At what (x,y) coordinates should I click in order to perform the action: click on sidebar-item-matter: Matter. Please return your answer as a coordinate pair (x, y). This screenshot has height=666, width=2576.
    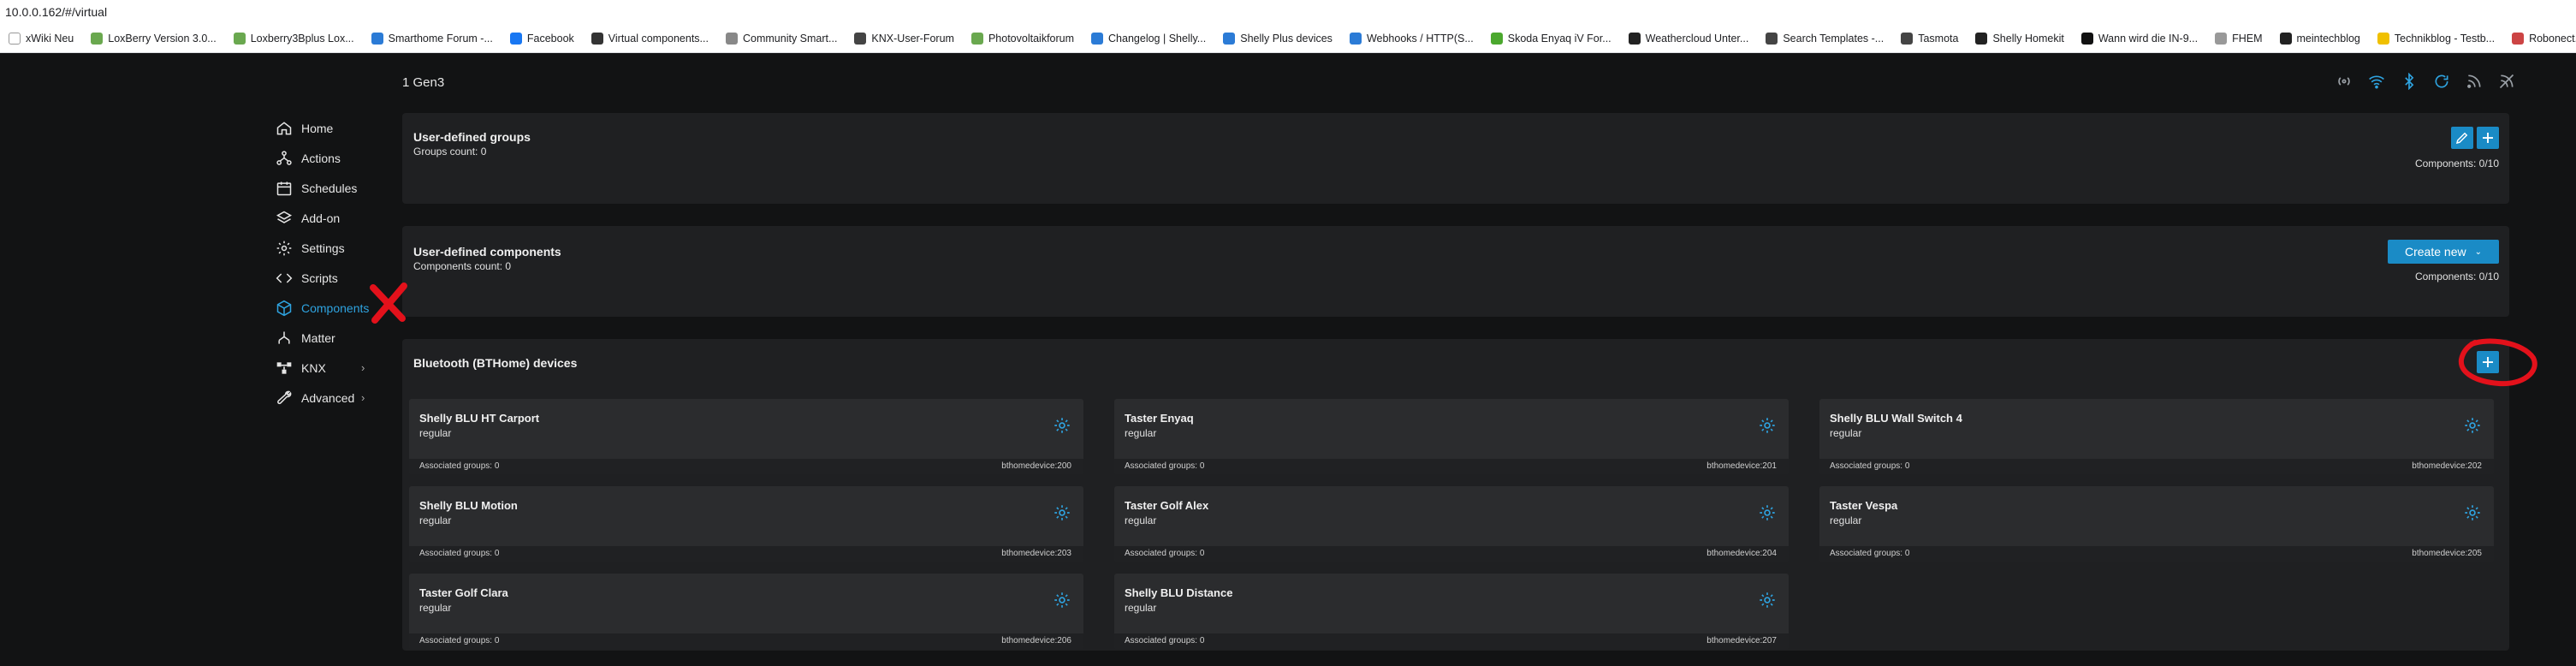
    Looking at the image, I should click on (331, 338).